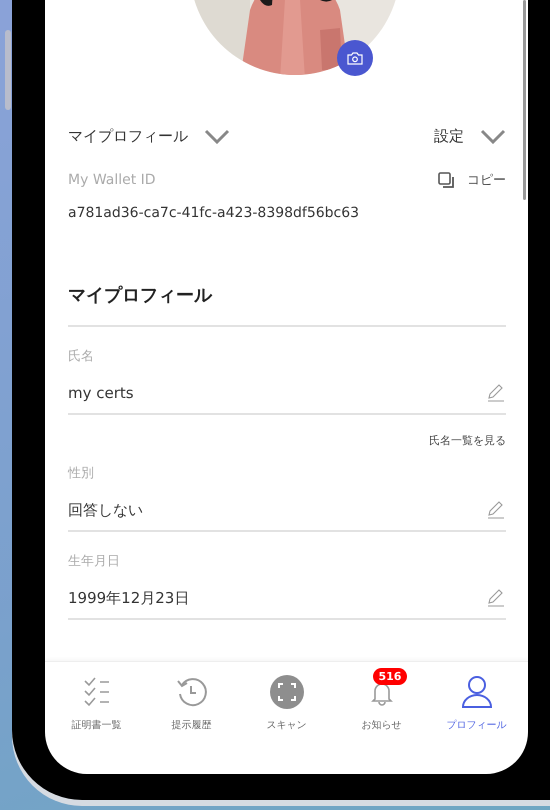  What do you see at coordinates (467, 440) in the screenshot?
I see `view-names-link: 氏名一覧を見る` at bounding box center [467, 440].